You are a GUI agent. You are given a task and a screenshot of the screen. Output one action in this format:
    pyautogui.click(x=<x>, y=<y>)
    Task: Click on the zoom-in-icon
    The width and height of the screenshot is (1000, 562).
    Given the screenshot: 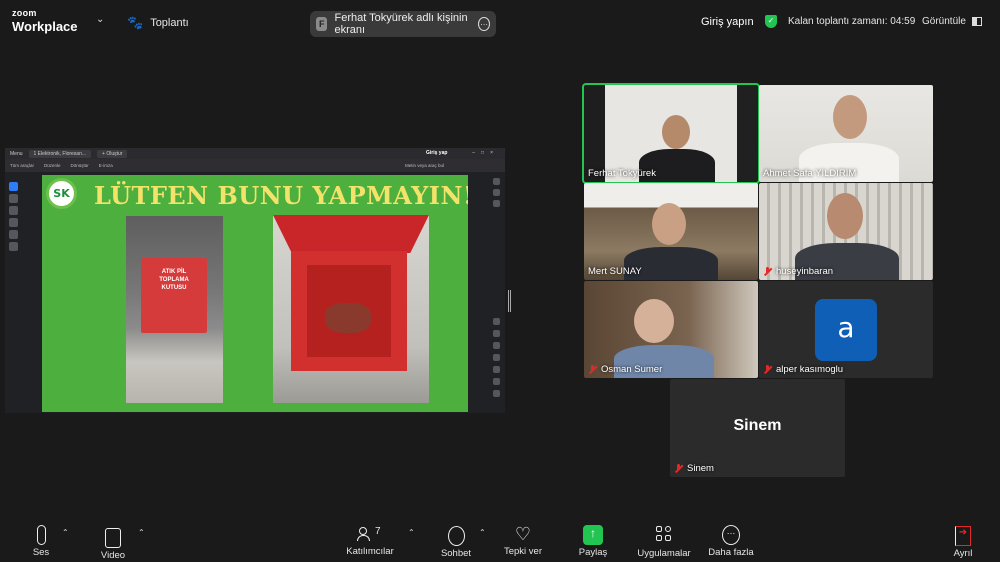 What is the action you would take?
    pyautogui.click(x=496, y=381)
    